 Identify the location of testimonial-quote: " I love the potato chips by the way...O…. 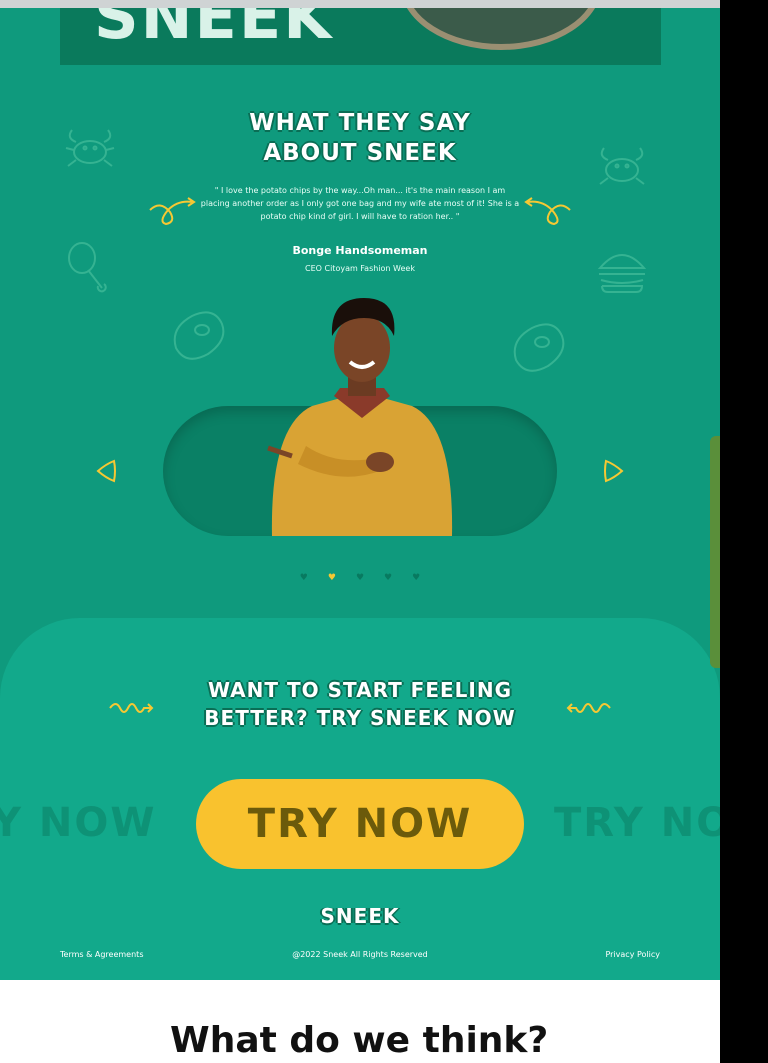
(360, 203).